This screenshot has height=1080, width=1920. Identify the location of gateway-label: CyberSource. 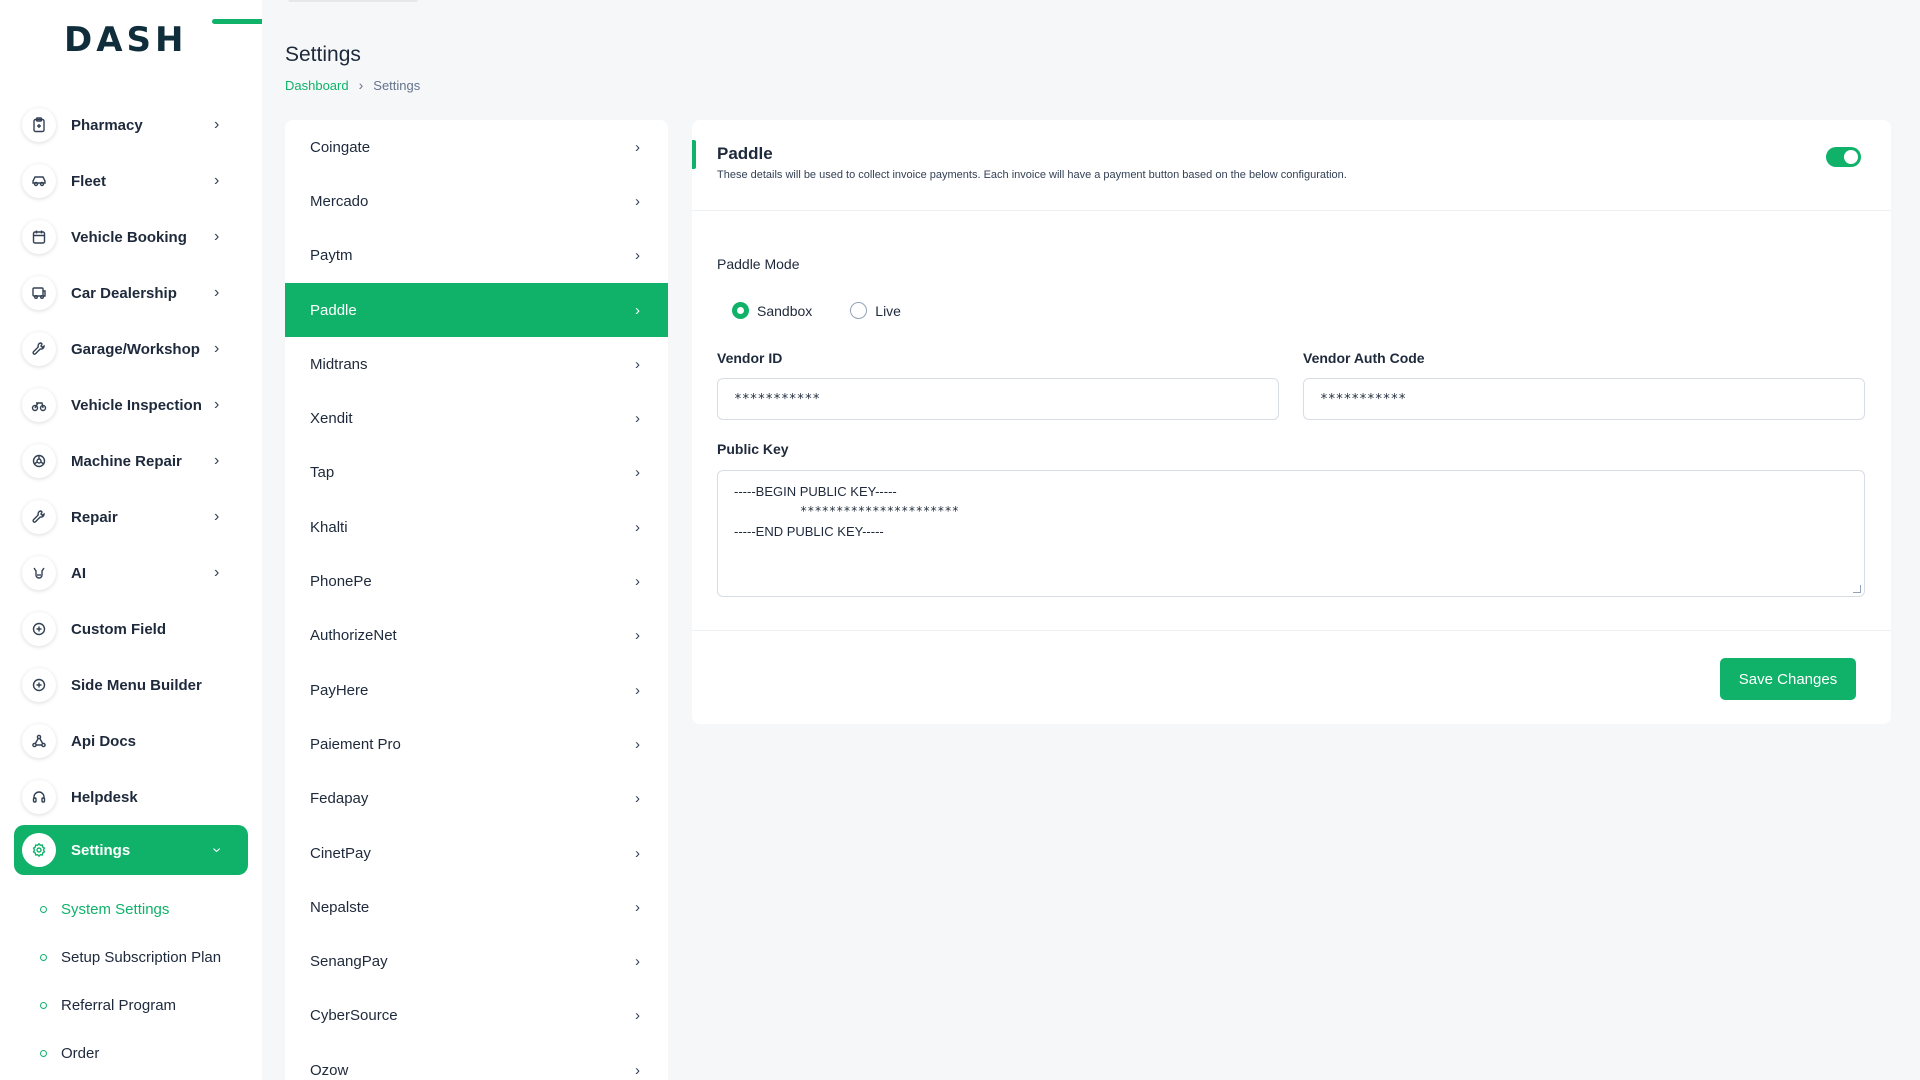
(354, 1016).